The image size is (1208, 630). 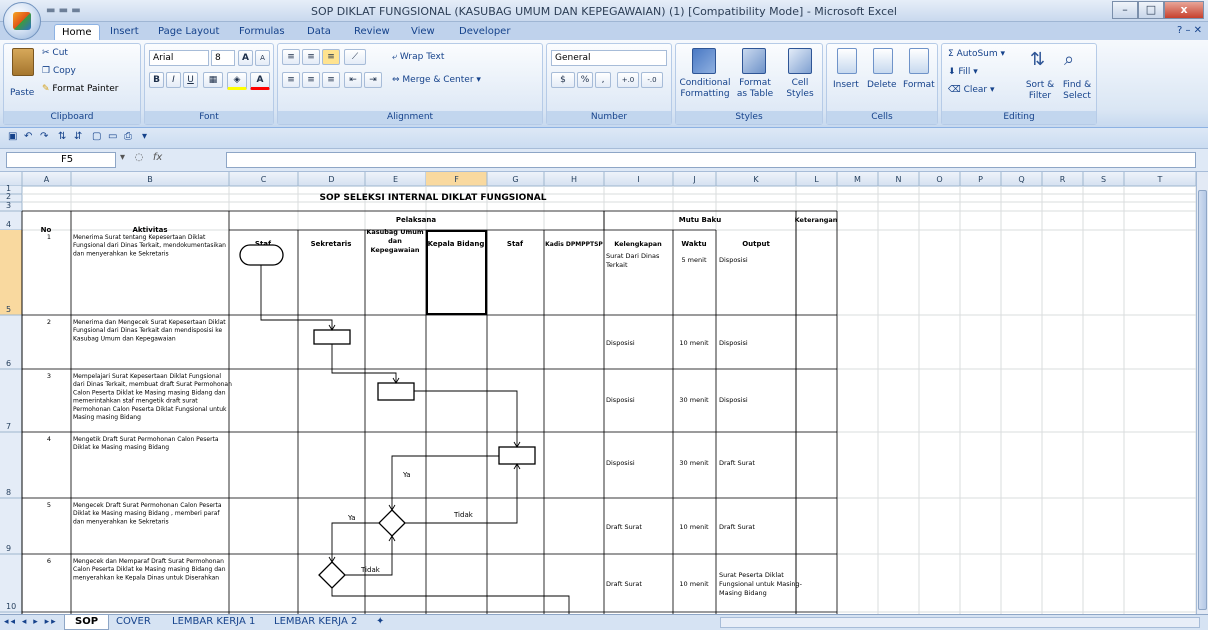 What do you see at coordinates (1125, 10) in the screenshot?
I see `minimize-button: –` at bounding box center [1125, 10].